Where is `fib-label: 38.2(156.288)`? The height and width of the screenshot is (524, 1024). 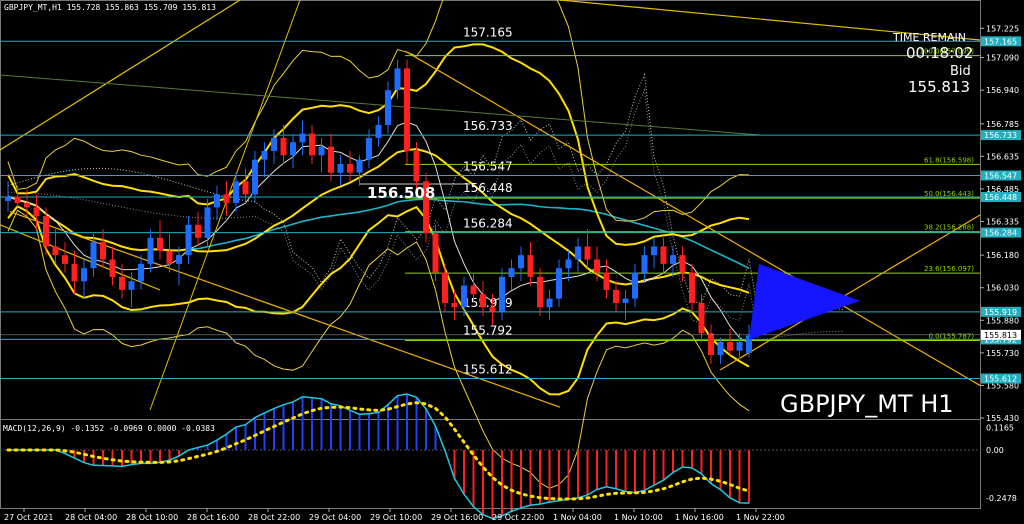
fib-label: 38.2(156.288) is located at coordinates (949, 228).